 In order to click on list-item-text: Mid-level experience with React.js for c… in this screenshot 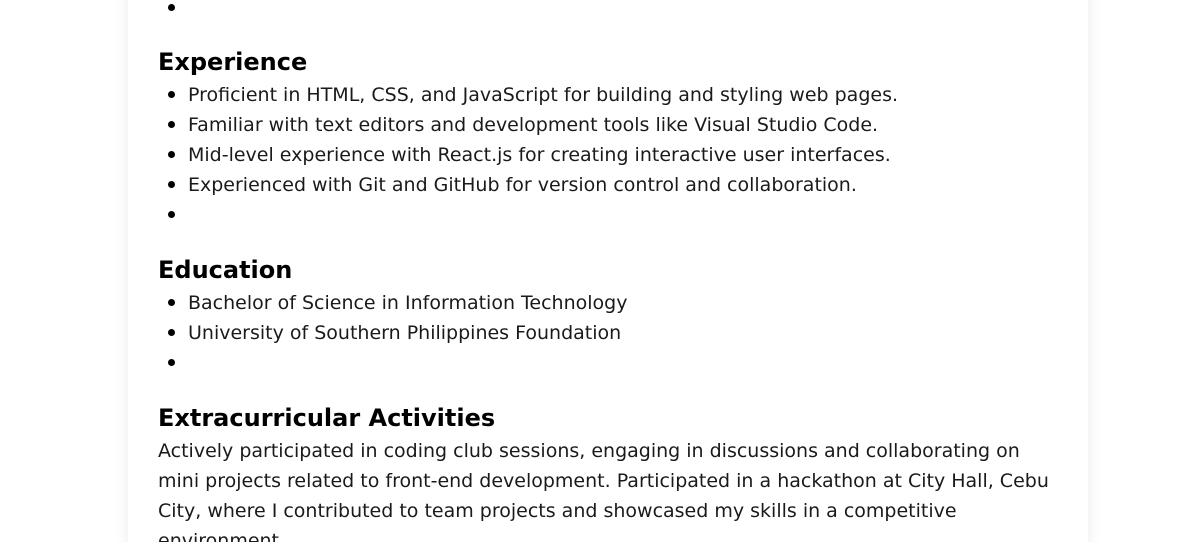, I will do `click(539, 155)`.